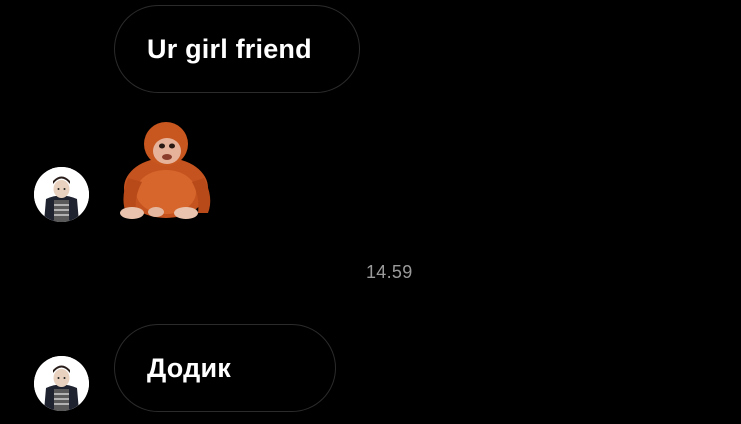  Describe the element at coordinates (389, 272) in the screenshot. I see `message-timestamp: 14.59` at that location.